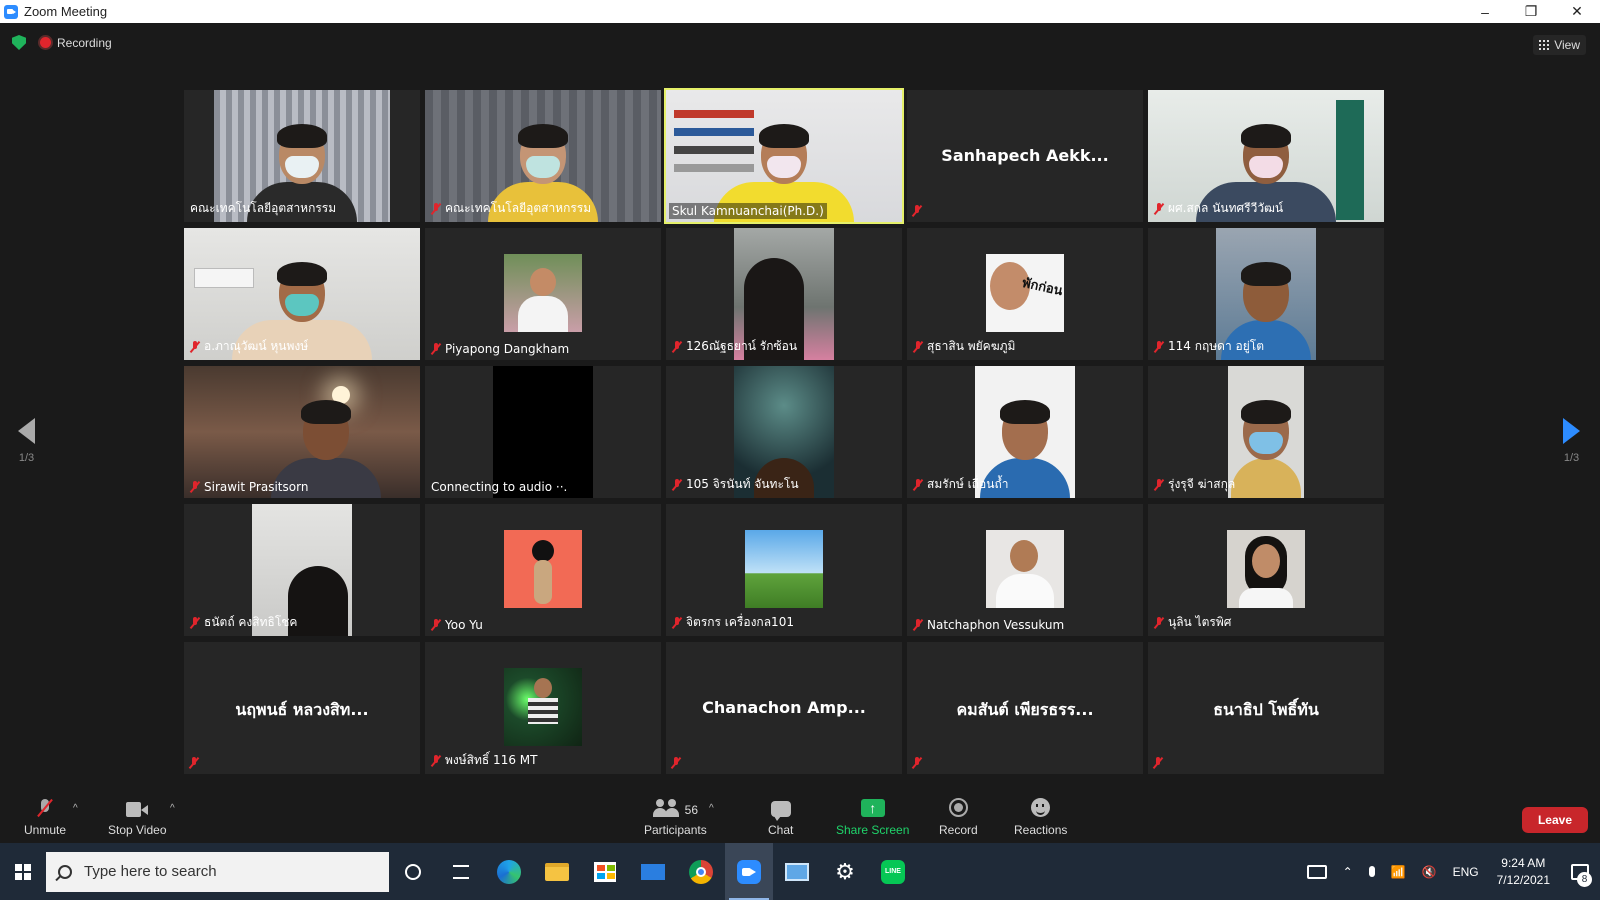 The width and height of the screenshot is (1600, 900). I want to click on share-screen-label: Share Screen, so click(873, 830).